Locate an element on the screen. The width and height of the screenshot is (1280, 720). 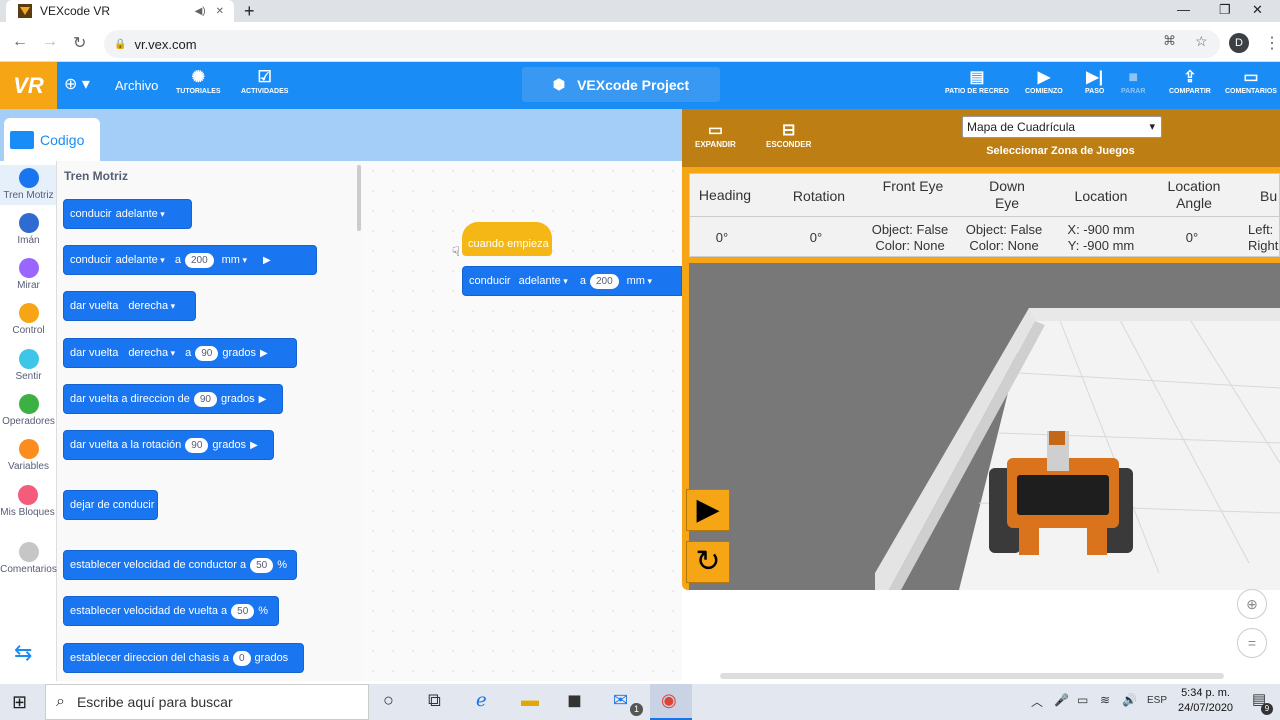
address-bar: 🔒 vr.vex.com is located at coordinates (662, 44).